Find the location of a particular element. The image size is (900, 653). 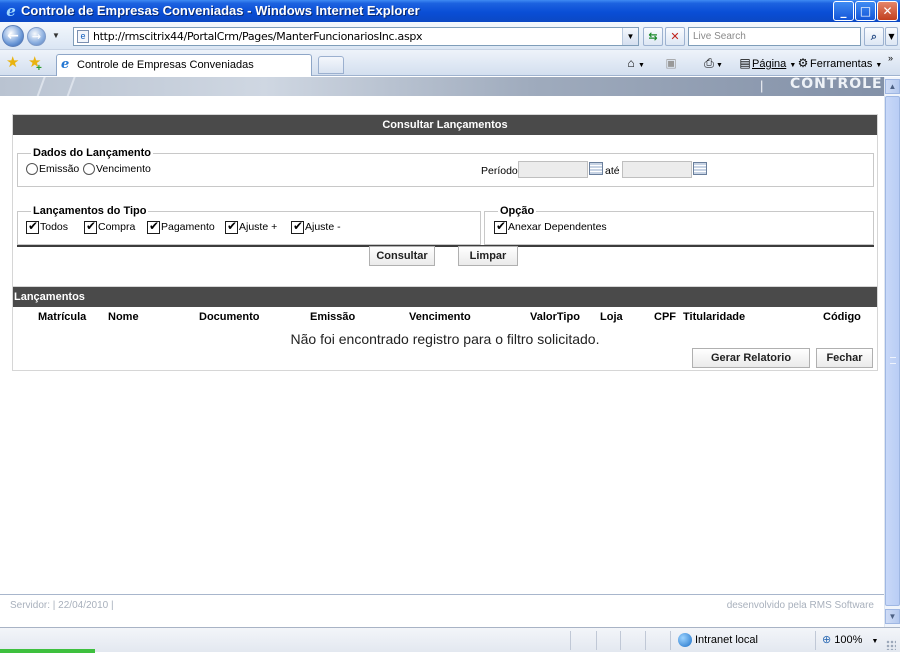

scroll-thumb is located at coordinates (892, 351).